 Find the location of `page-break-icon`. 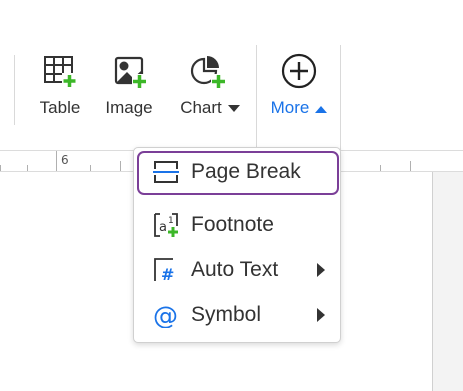

page-break-icon is located at coordinates (166, 172).